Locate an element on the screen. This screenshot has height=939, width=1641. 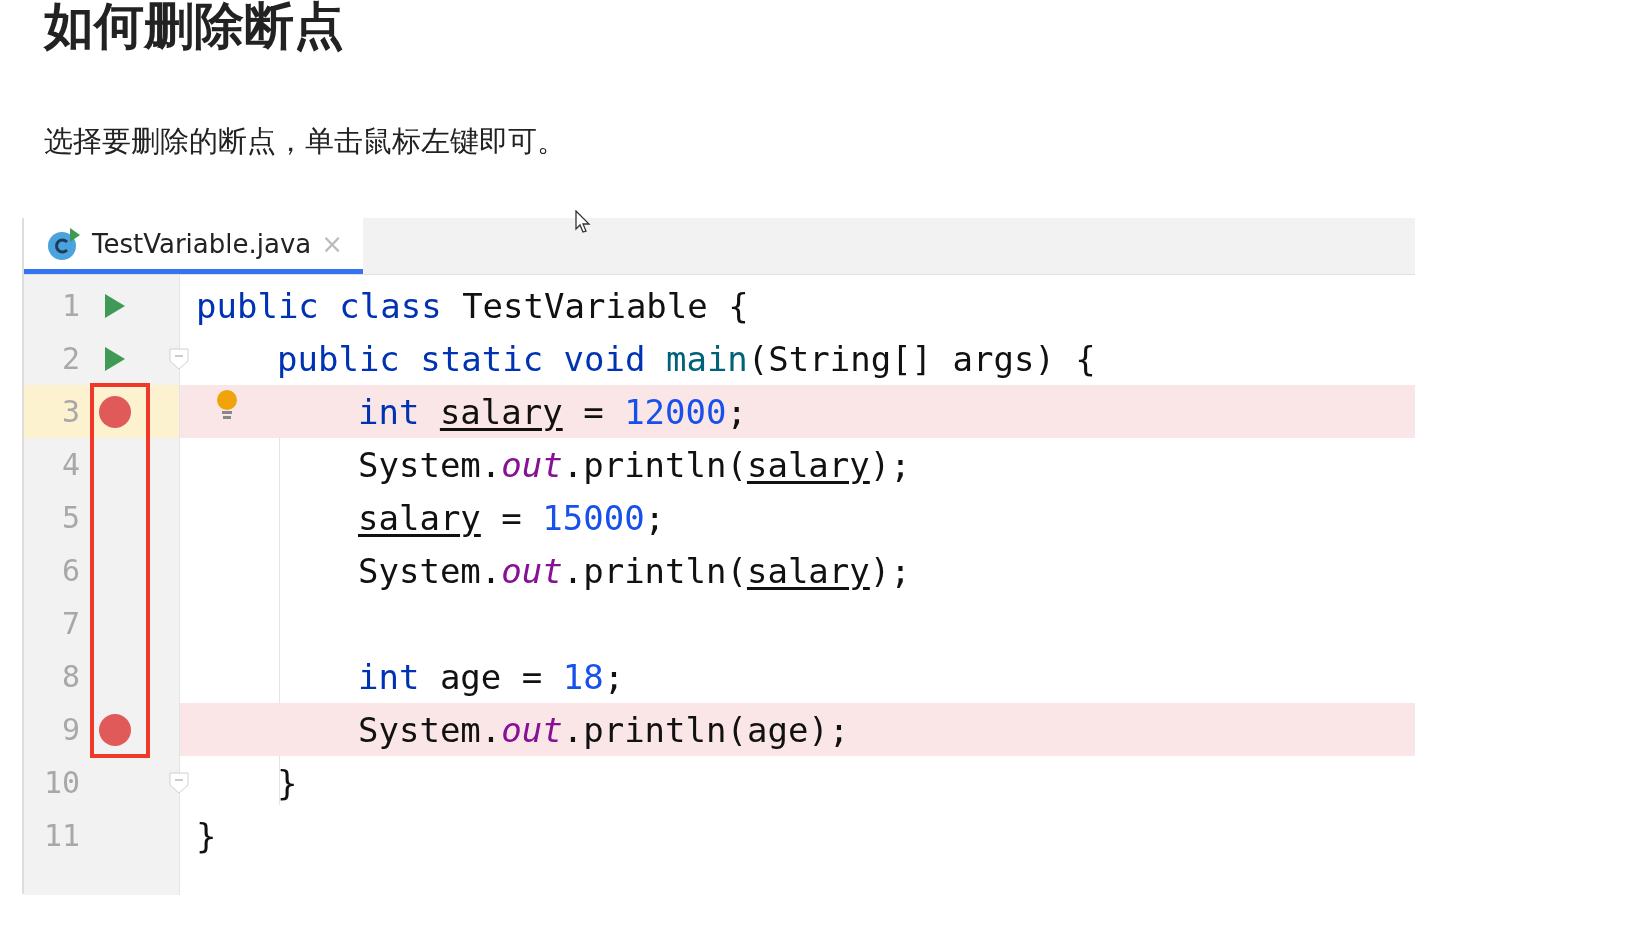
file-tab: TestVariable.java × is located at coordinates (193, 246).